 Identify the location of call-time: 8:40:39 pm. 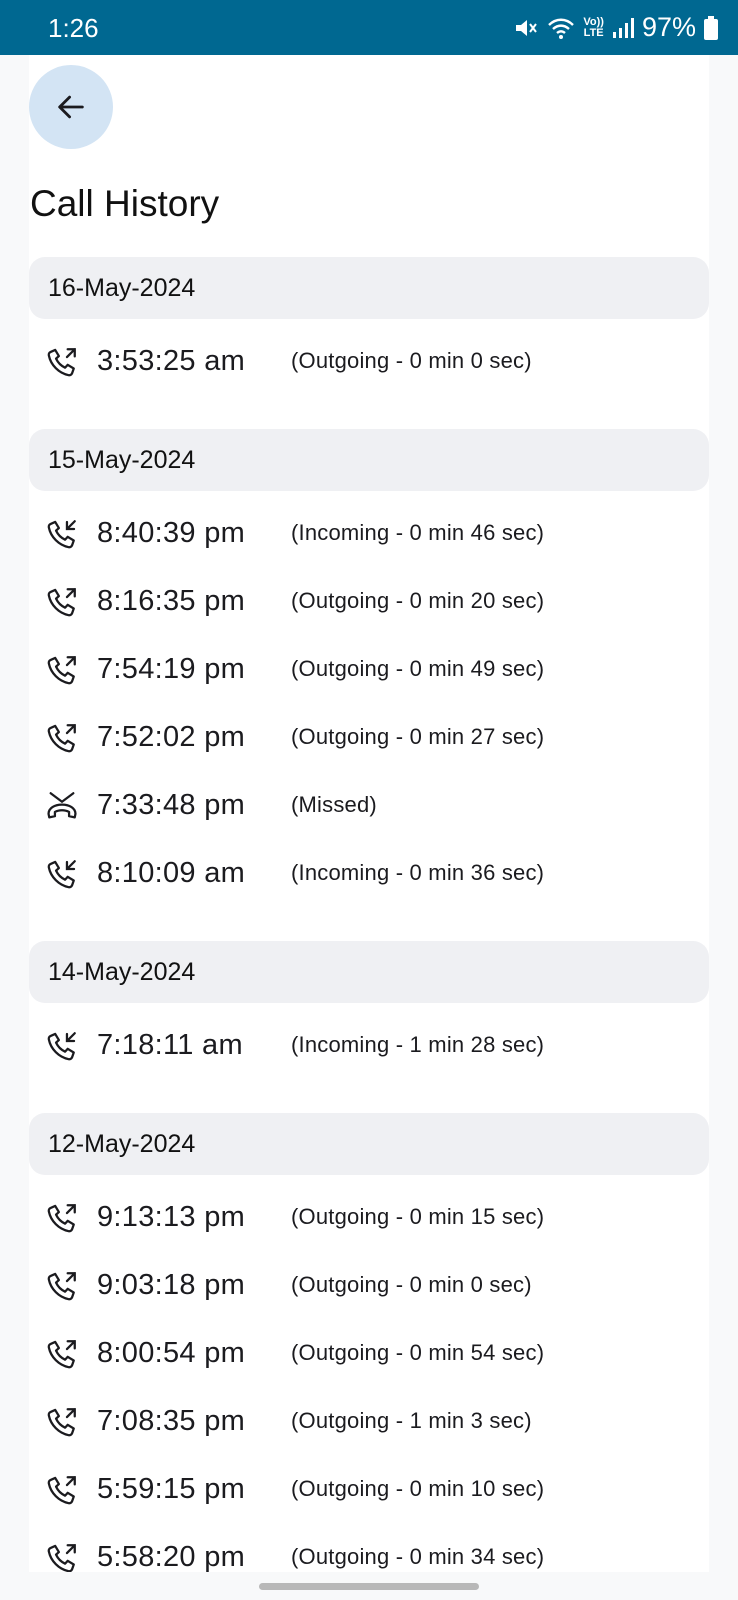
(171, 532).